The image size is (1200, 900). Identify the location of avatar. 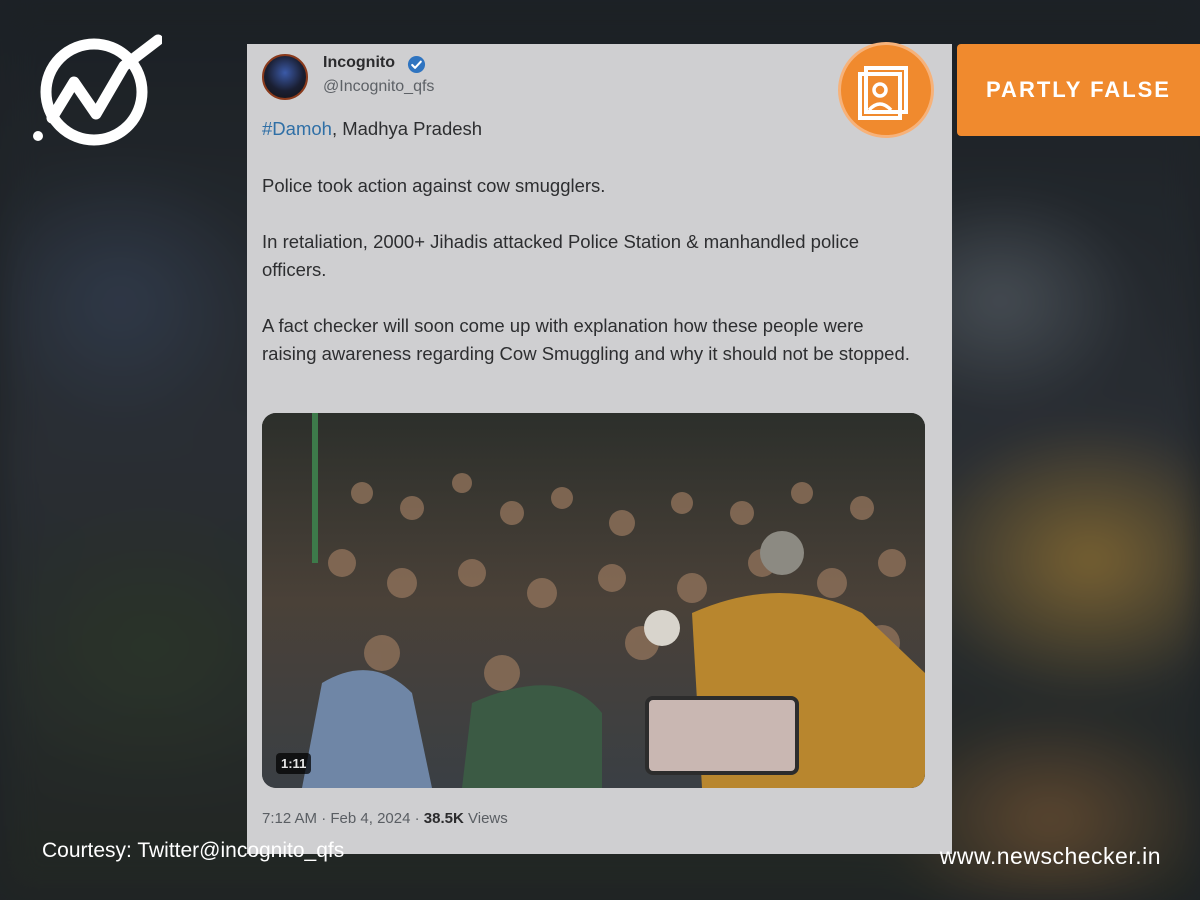
(285, 77).